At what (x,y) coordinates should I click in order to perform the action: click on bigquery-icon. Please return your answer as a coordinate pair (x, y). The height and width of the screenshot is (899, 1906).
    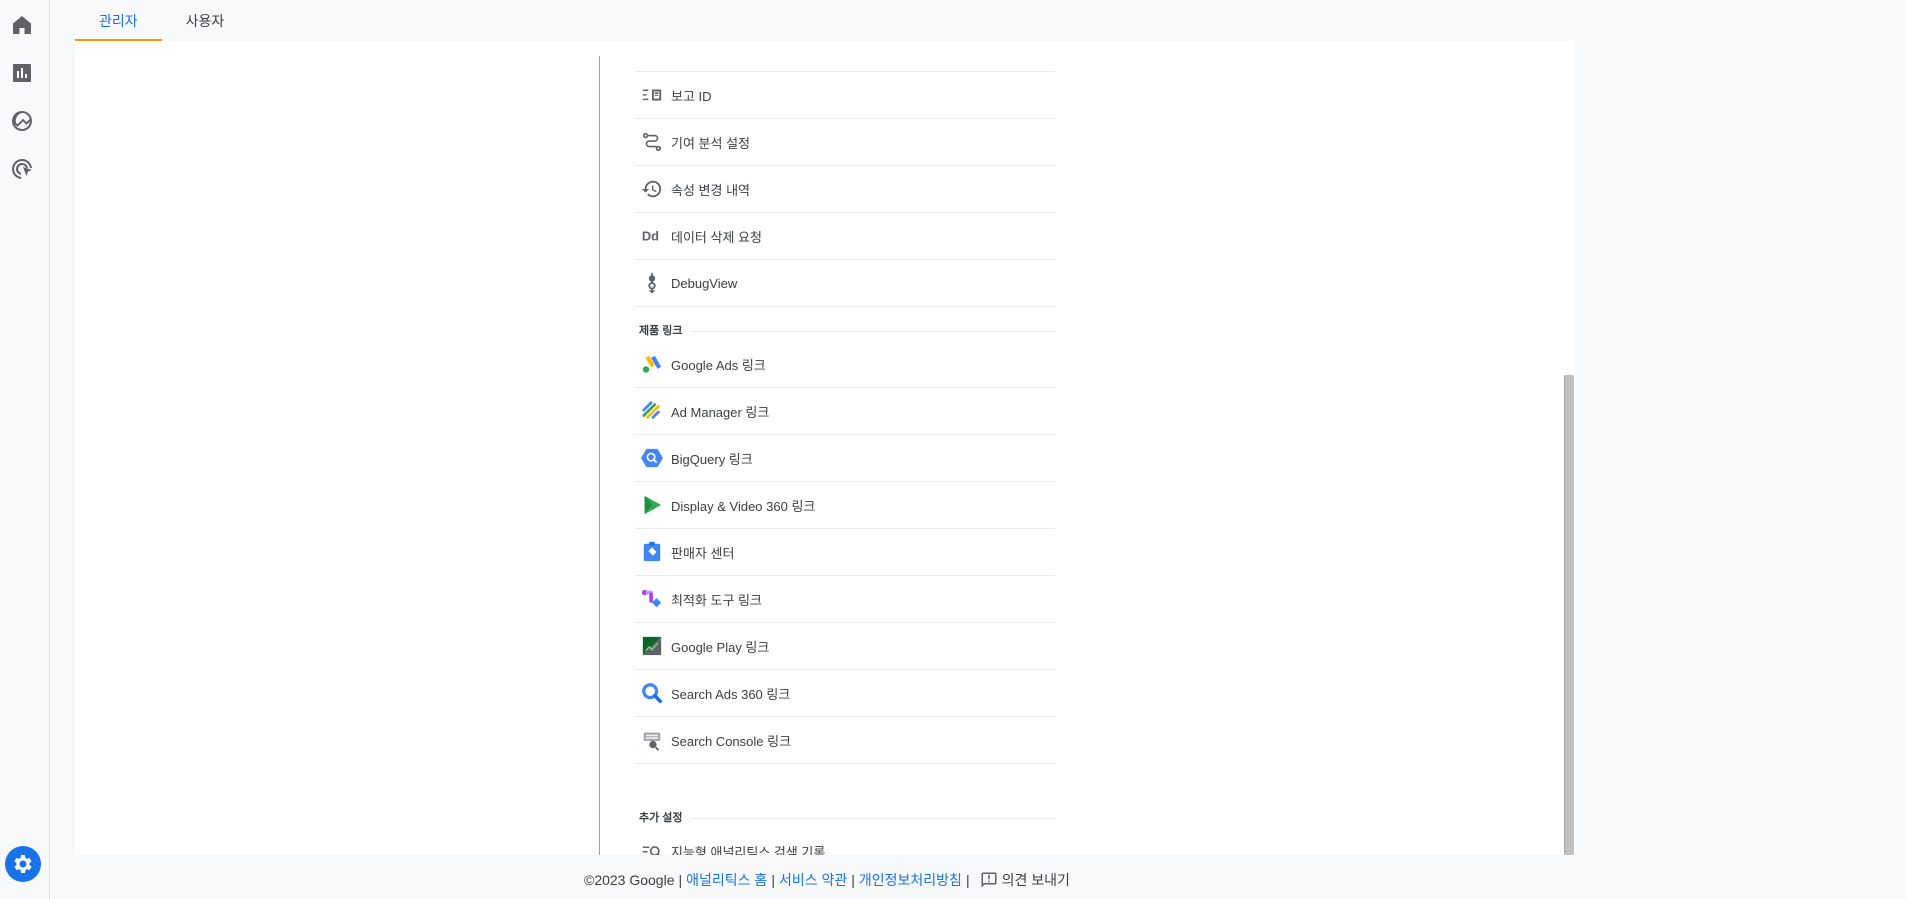
    Looking at the image, I should click on (652, 458).